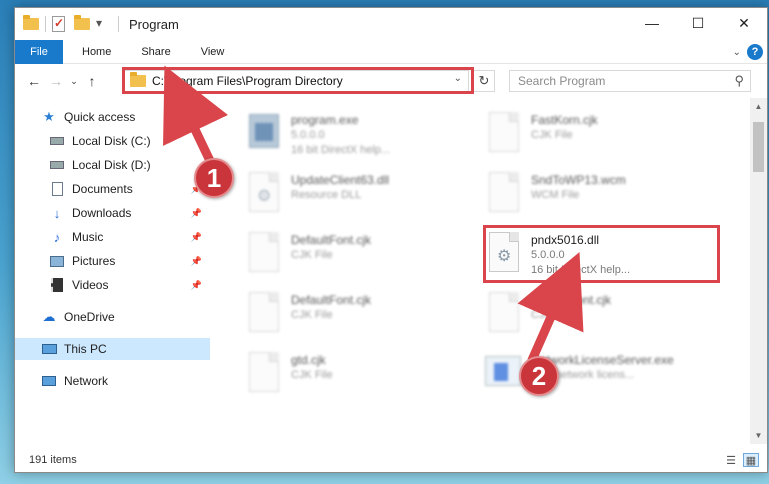  Describe the element at coordinates (458, 78) in the screenshot. I see `address-dropdown-icon: ⌄` at that location.